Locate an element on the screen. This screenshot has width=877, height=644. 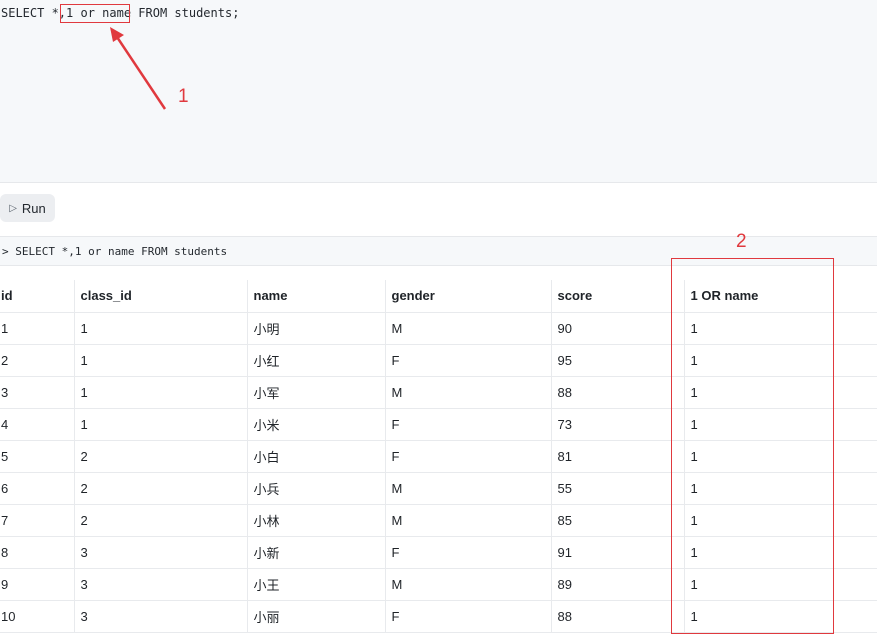
cell-name: 小王 is located at coordinates (315, 584).